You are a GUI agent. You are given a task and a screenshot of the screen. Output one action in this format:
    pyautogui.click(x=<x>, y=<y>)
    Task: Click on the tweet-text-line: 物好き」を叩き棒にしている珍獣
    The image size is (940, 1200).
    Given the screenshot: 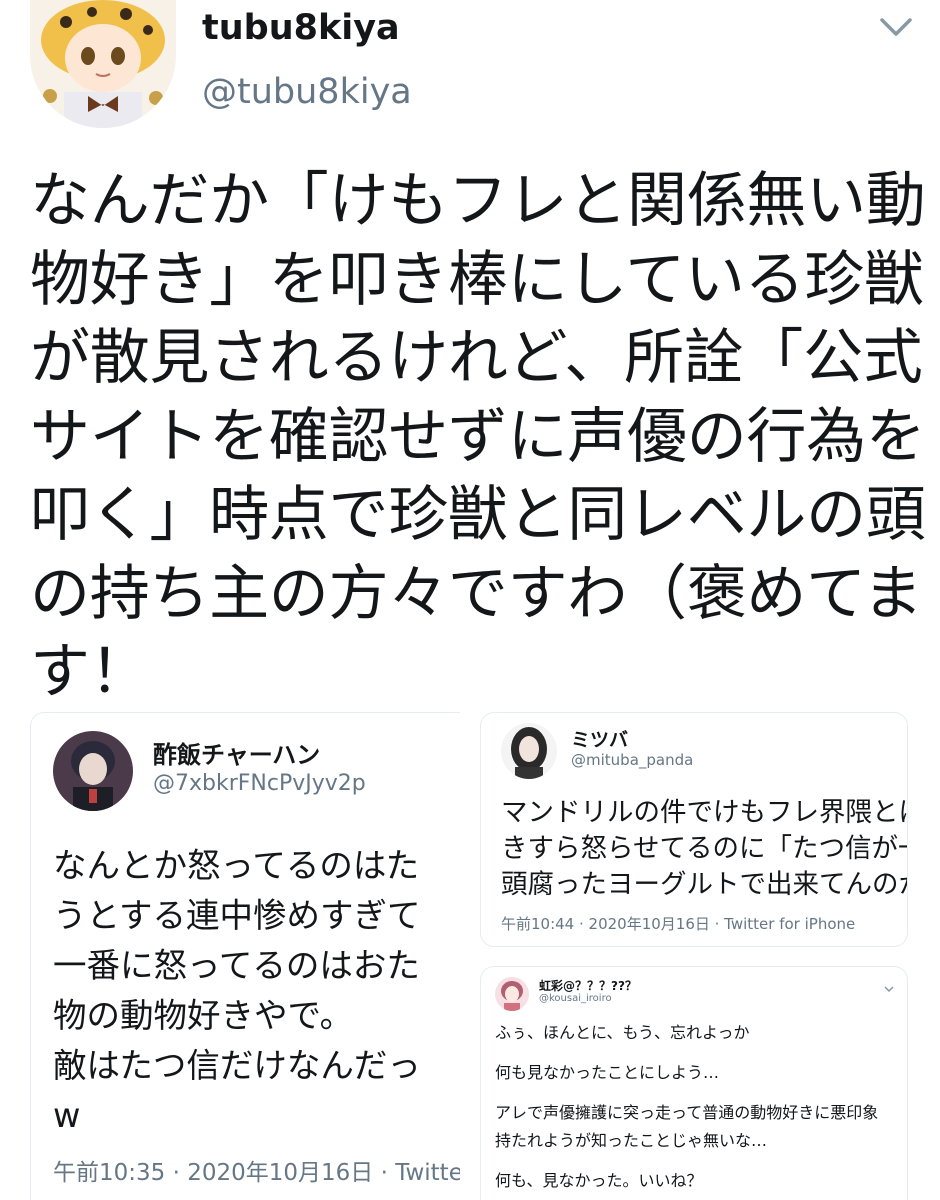 What is the action you would take?
    pyautogui.click(x=477, y=279)
    